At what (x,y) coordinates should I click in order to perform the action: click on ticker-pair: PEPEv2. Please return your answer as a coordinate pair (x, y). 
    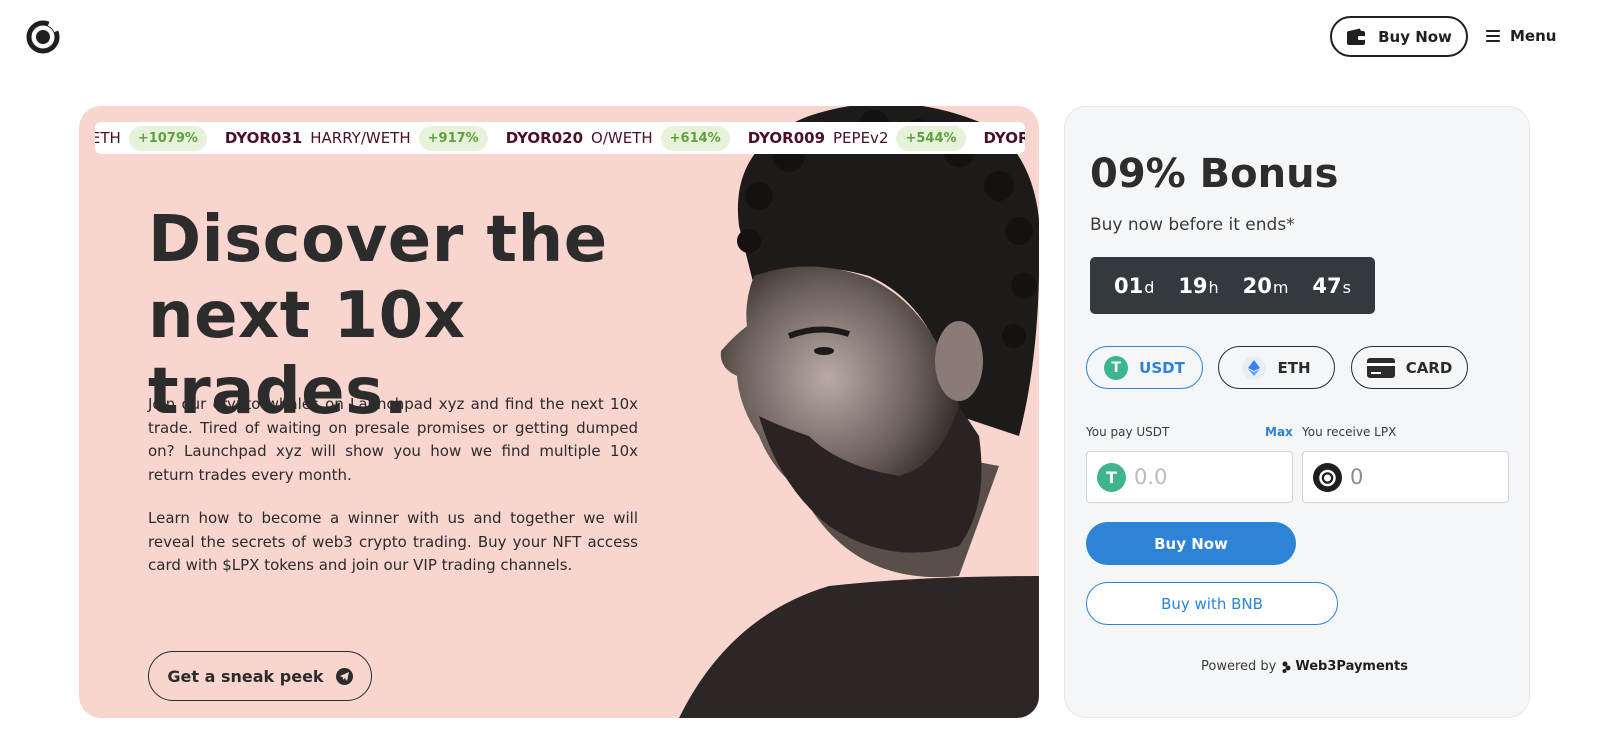
    Looking at the image, I should click on (861, 138).